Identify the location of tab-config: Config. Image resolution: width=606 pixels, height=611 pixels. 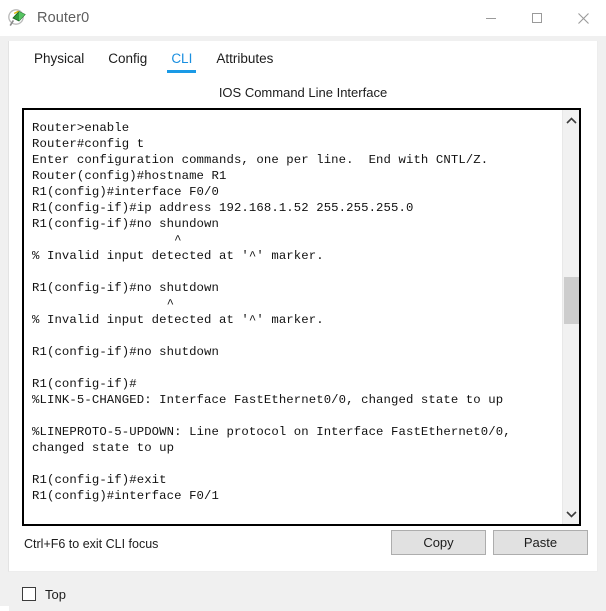
(127, 58).